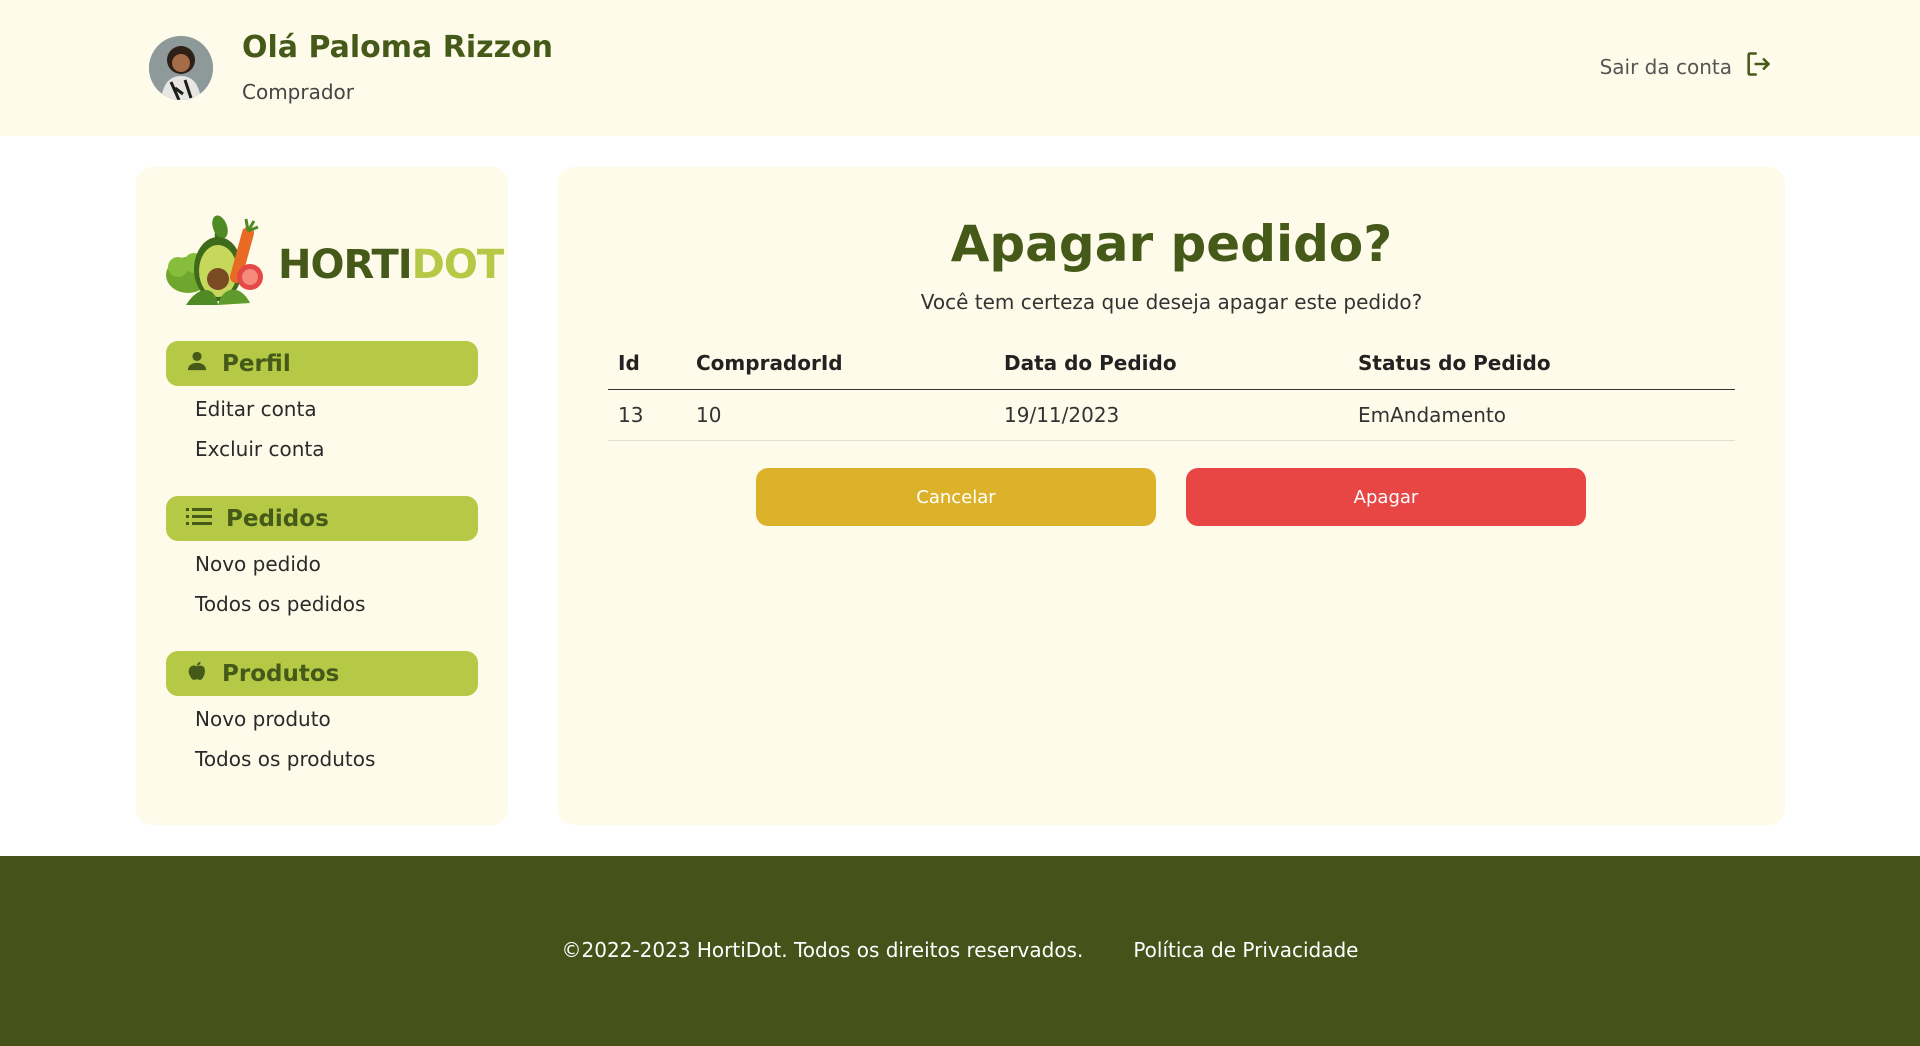 The width and height of the screenshot is (1920, 1046). What do you see at coordinates (647, 363) in the screenshot?
I see `column-header-id: Id` at bounding box center [647, 363].